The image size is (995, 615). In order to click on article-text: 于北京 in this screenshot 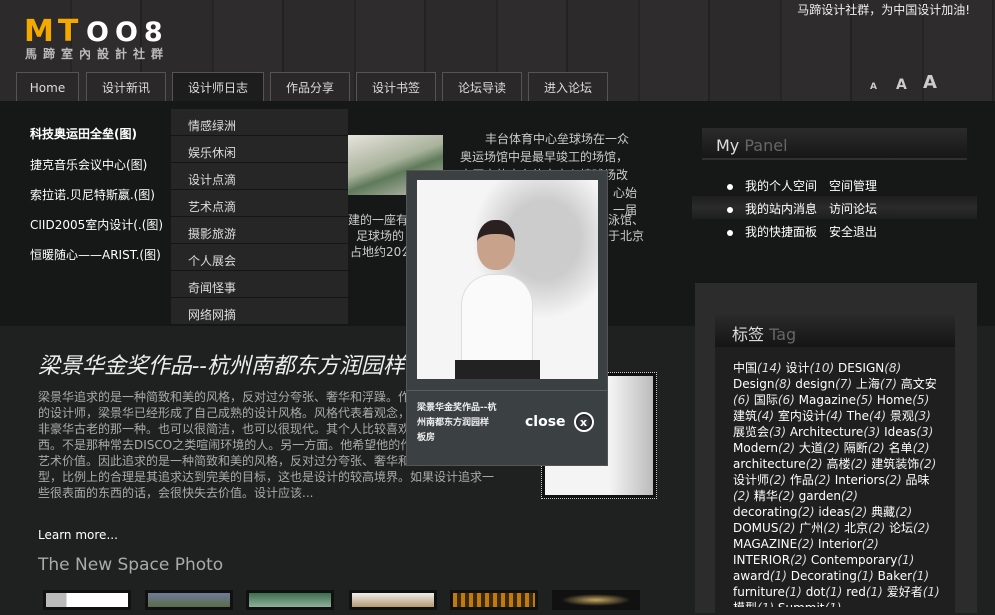, I will do `click(626, 236)`.